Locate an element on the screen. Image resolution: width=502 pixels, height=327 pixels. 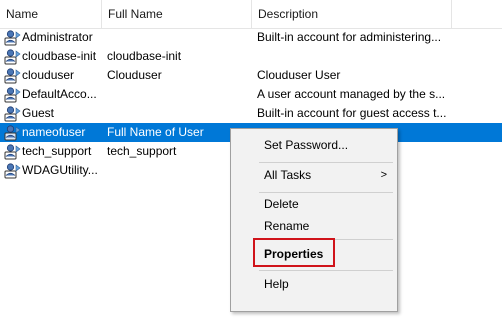
cell-name: clouduser is located at coordinates (48, 75).